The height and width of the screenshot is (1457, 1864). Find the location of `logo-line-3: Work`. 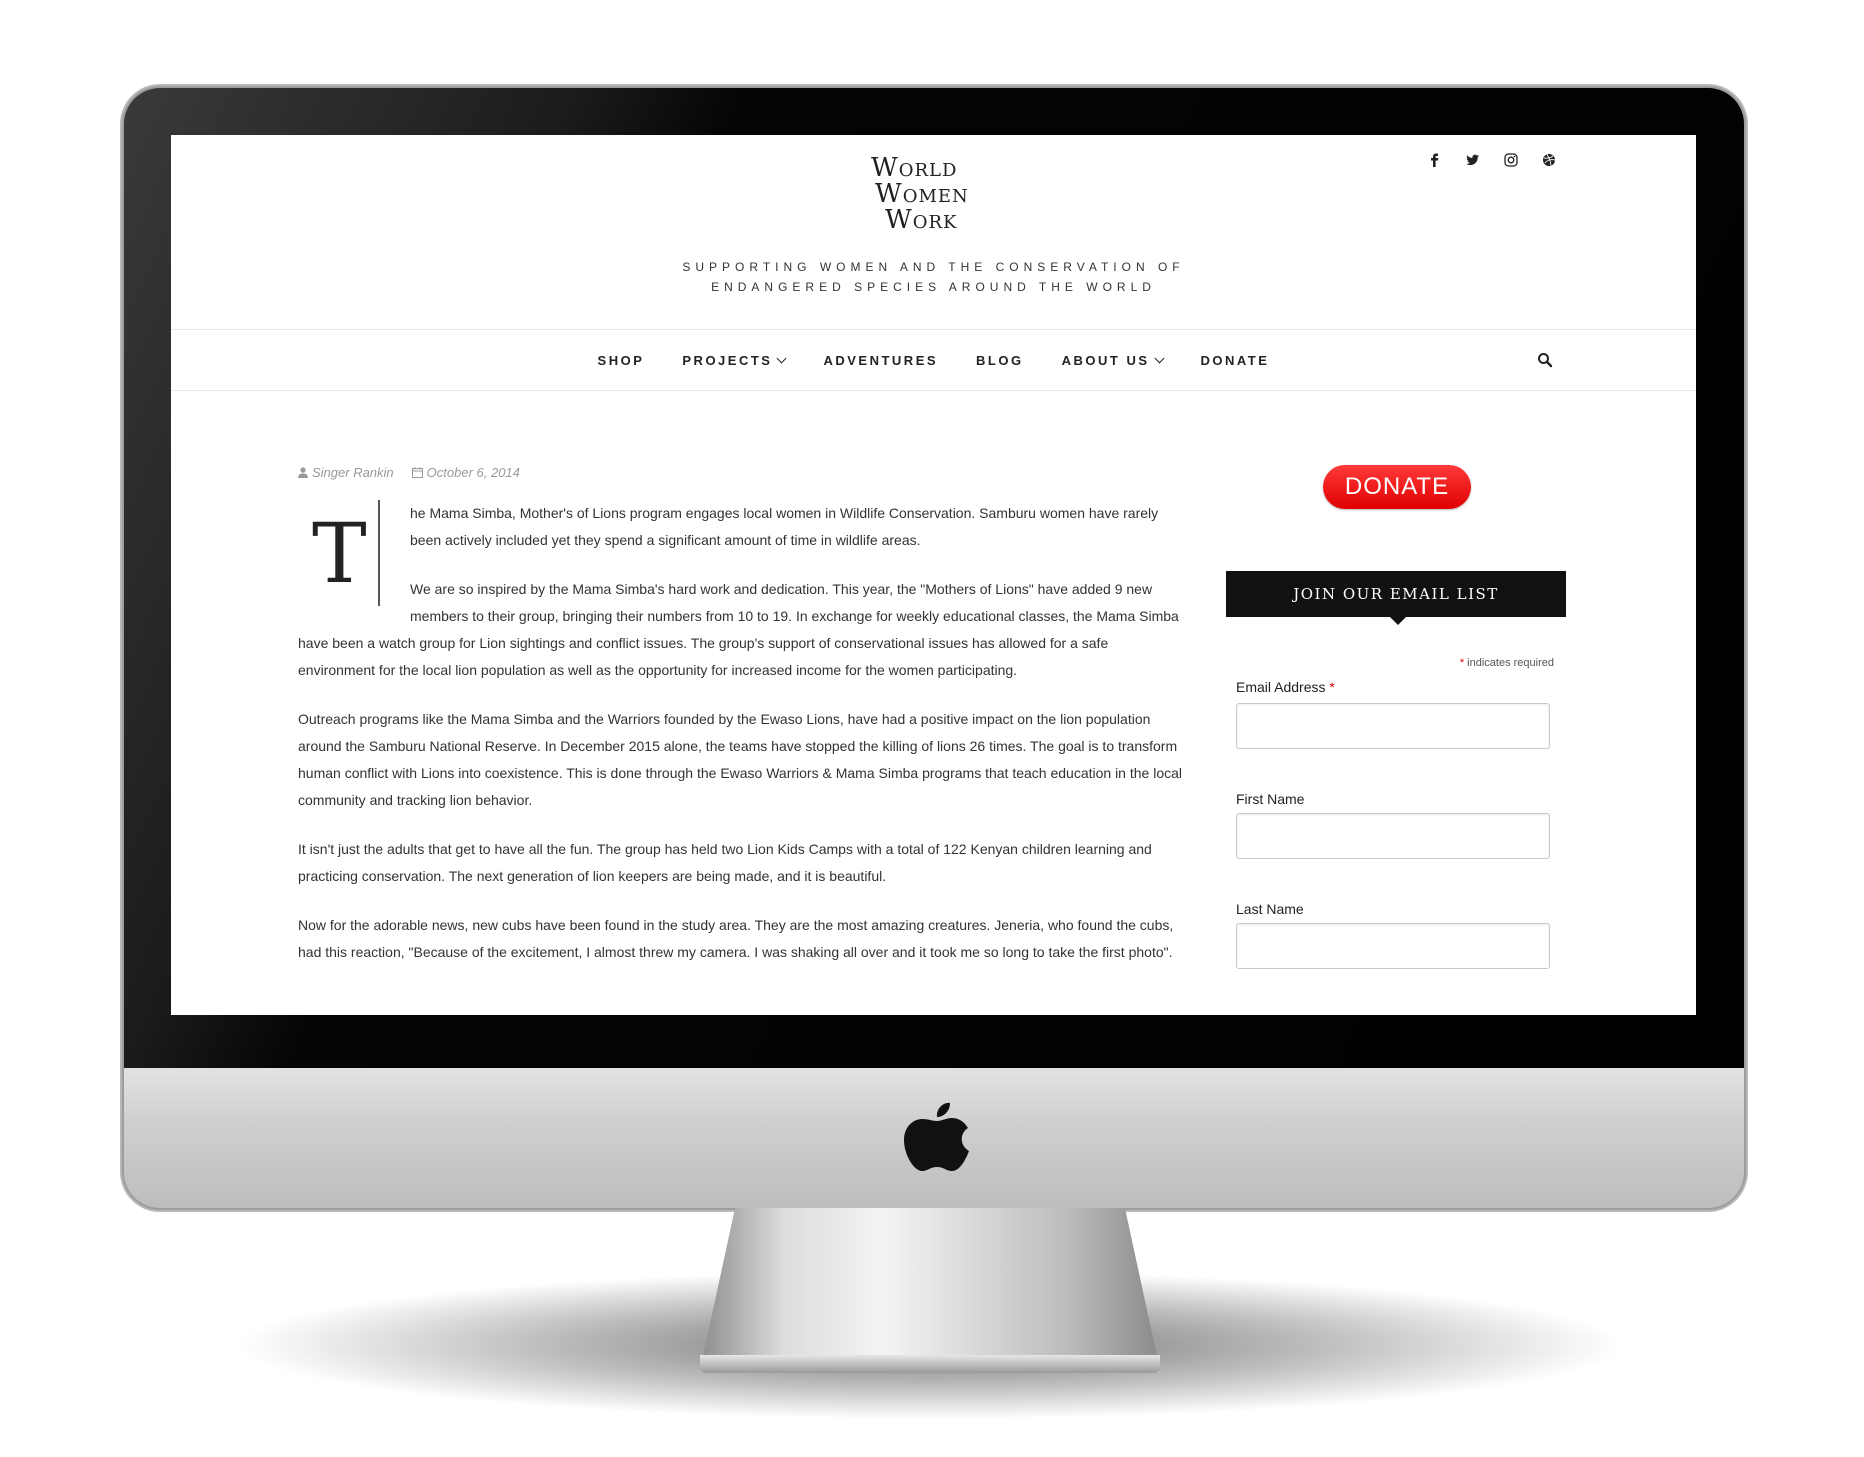

logo-line-3: Work is located at coordinates (921, 220).